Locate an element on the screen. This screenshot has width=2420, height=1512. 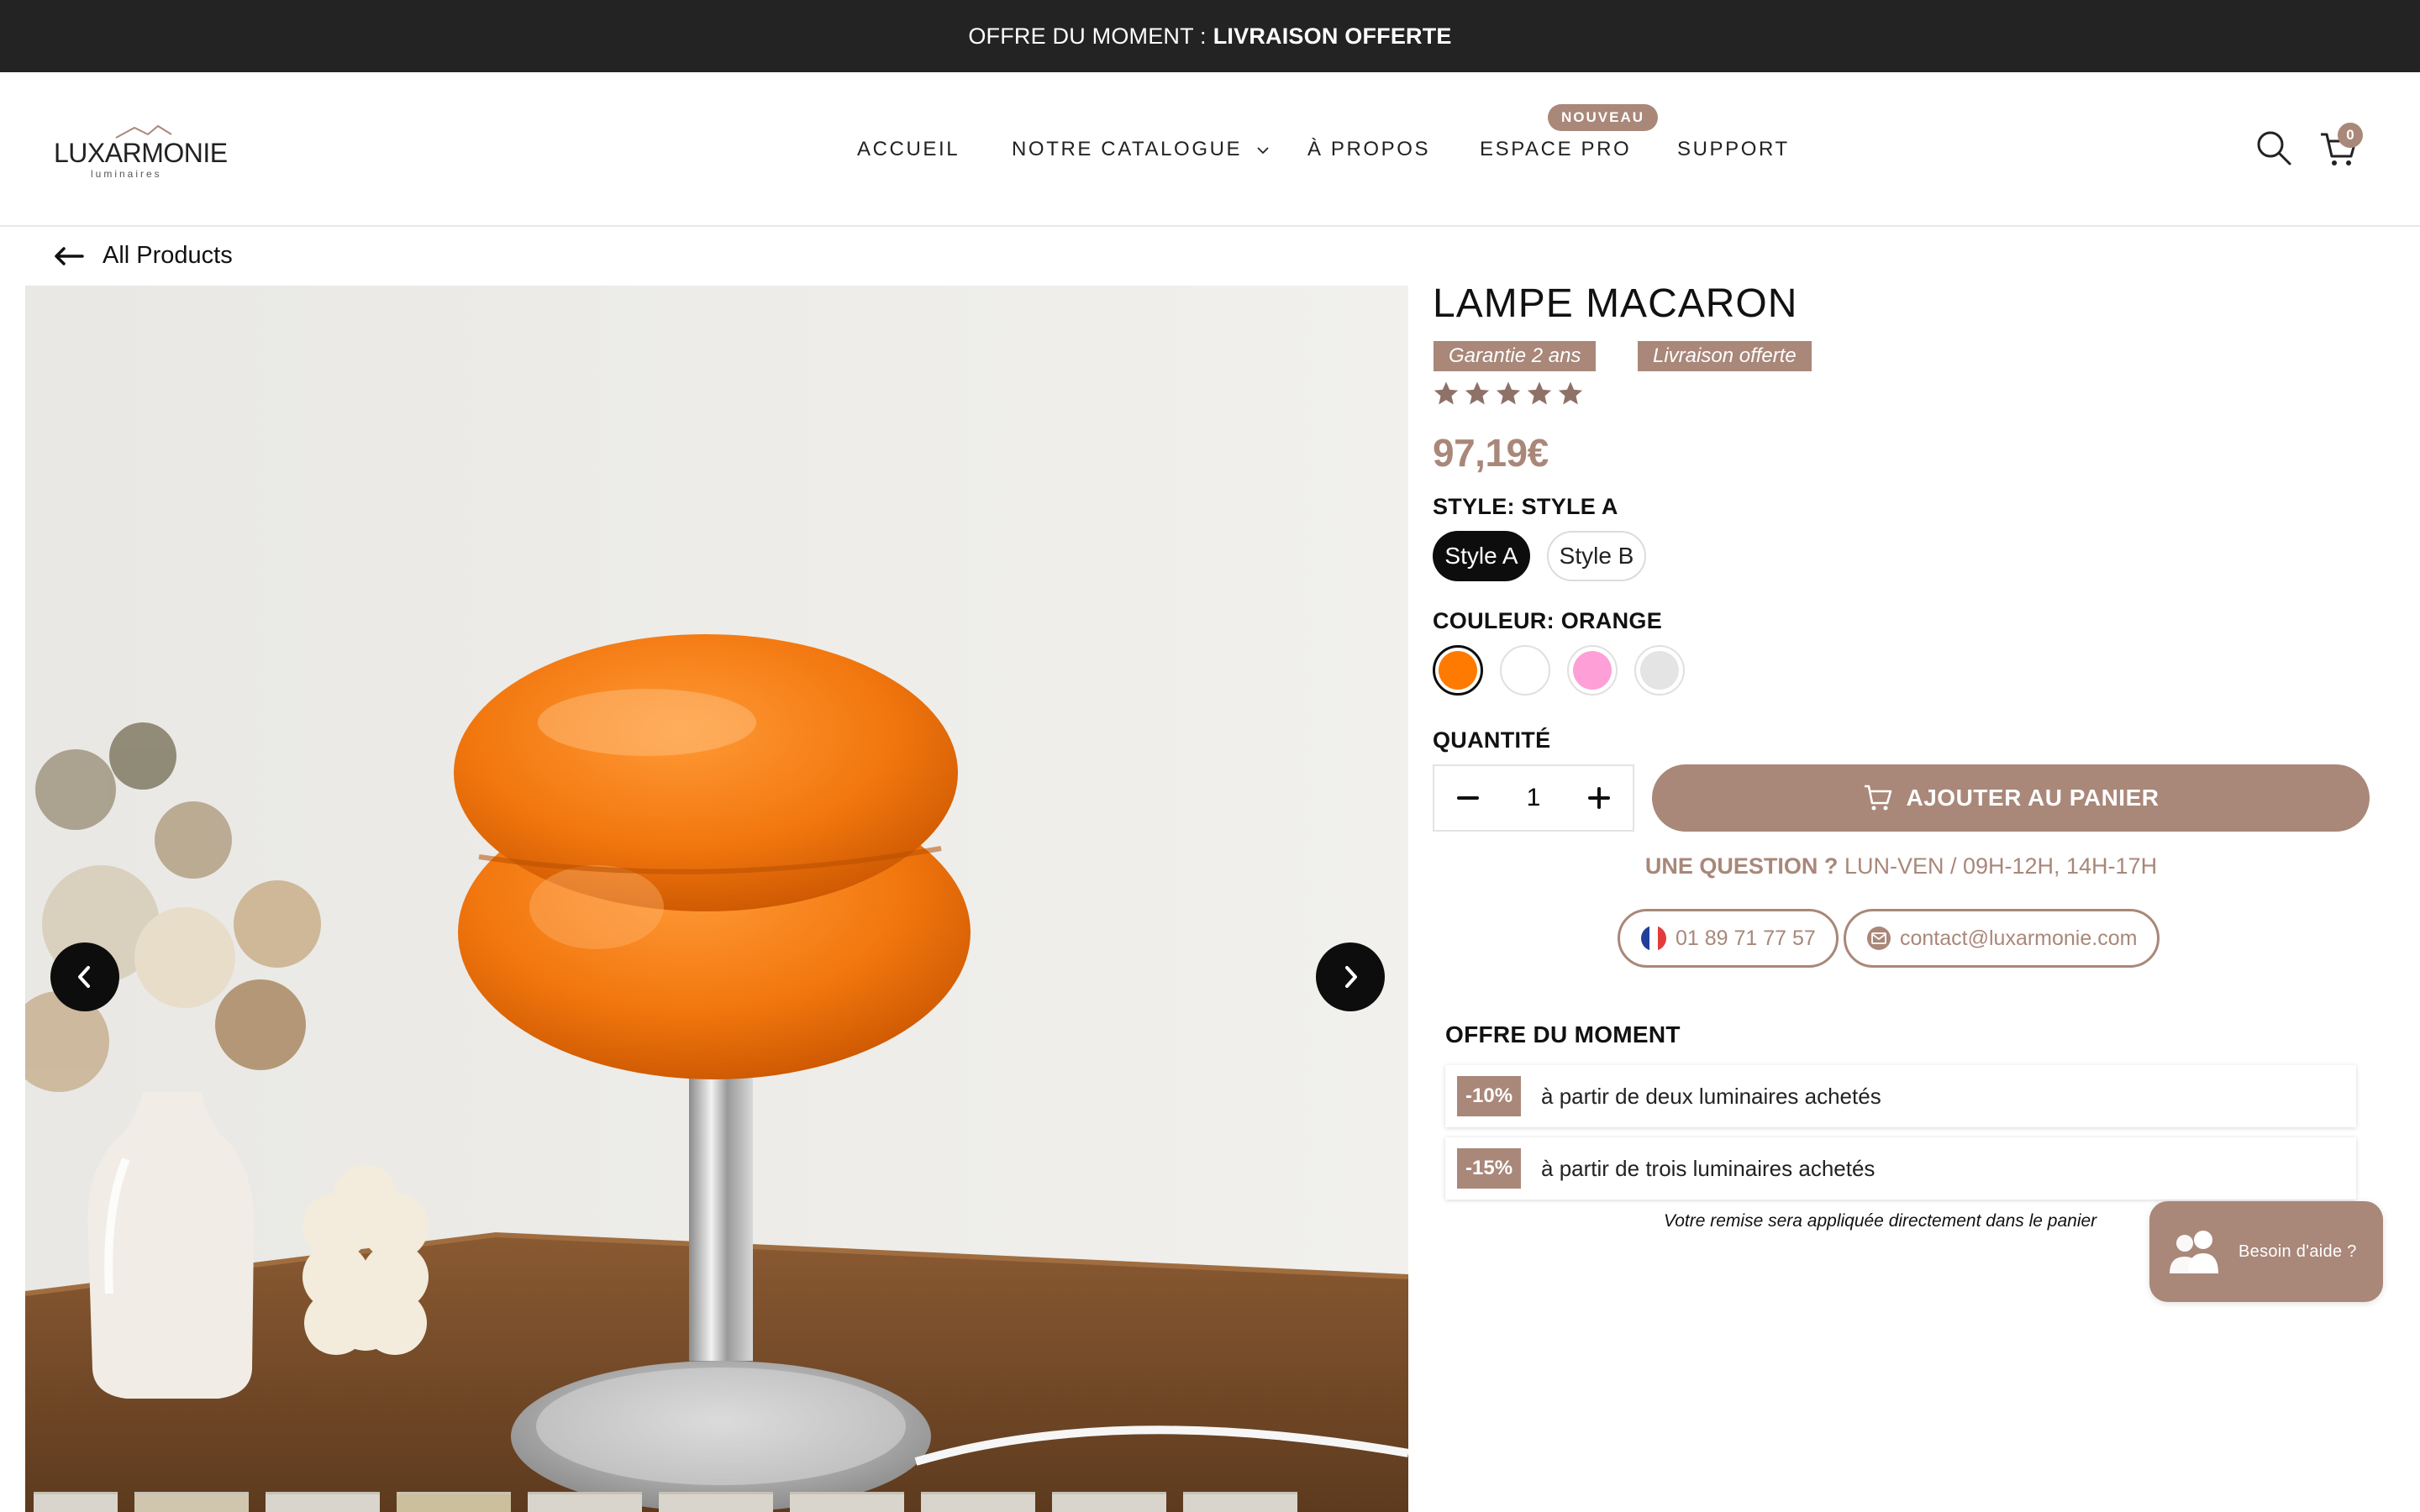
help-chat-button: Besoin d'aide ? is located at coordinates (2266, 1251).